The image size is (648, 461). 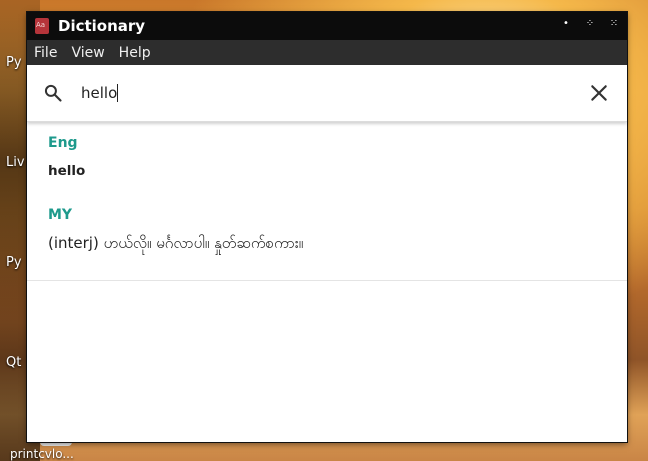 I want to click on title-bar: Dictionary • ⁘ ⁙, so click(x=327, y=26).